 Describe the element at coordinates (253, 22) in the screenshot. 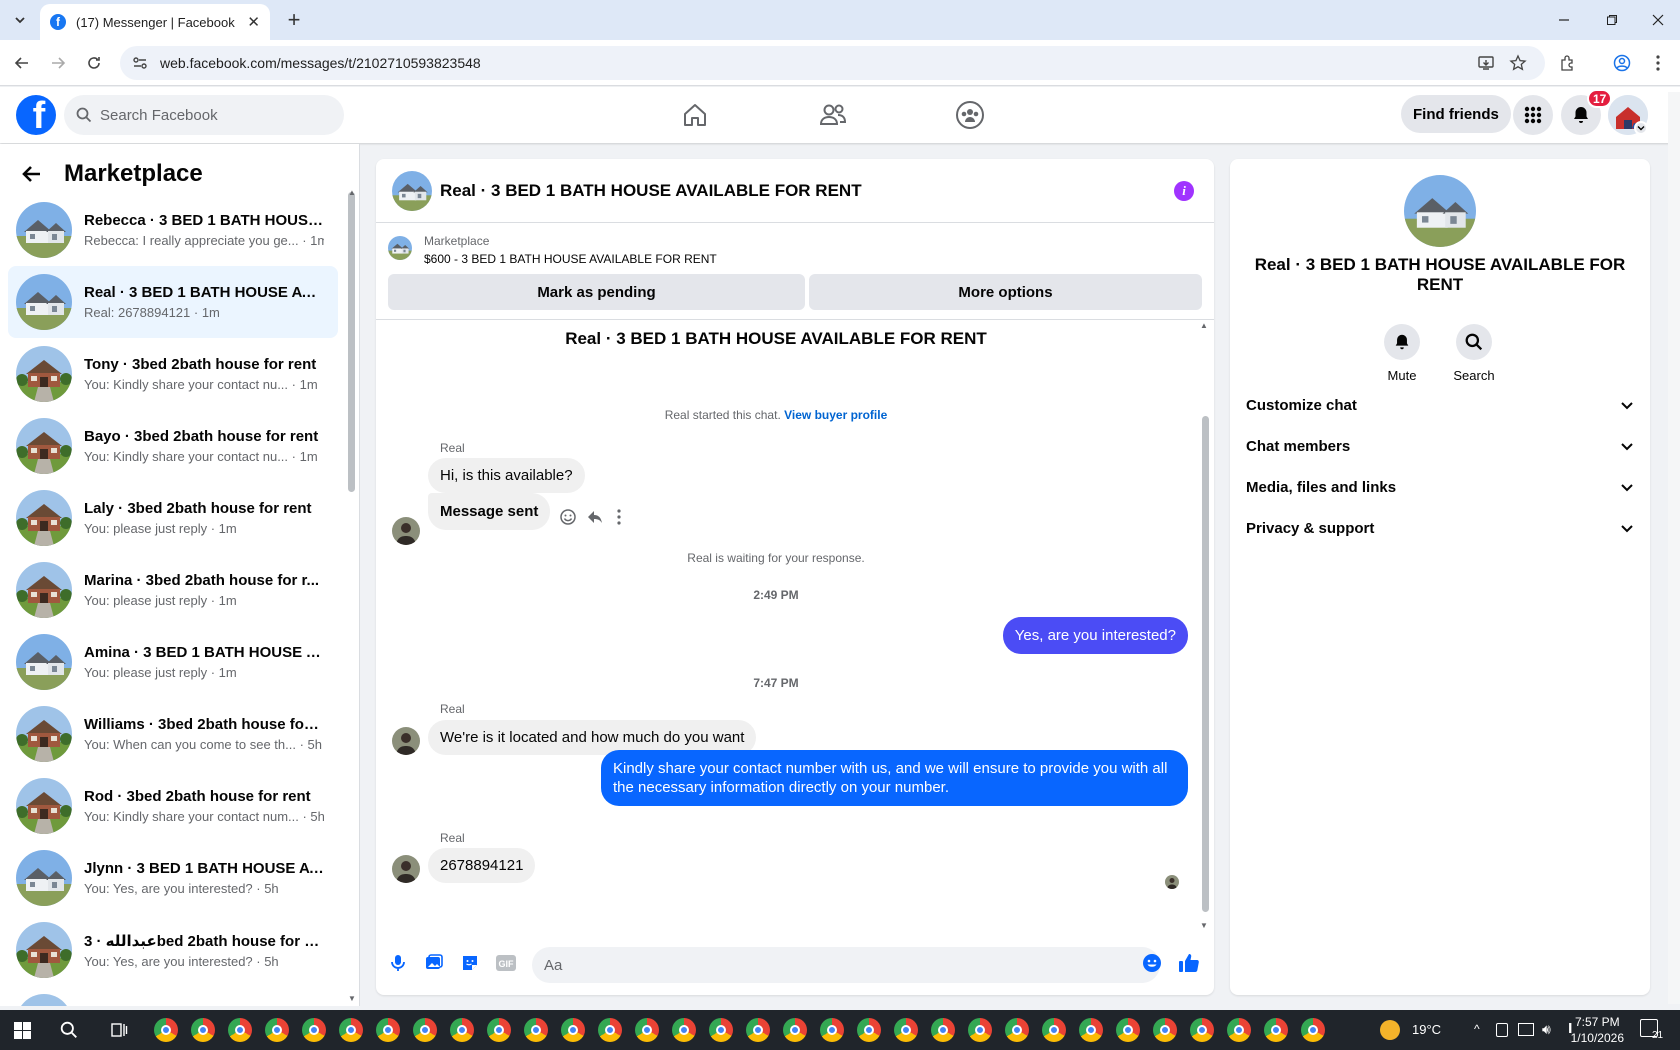

I see `close-tab-icon: ✕` at that location.